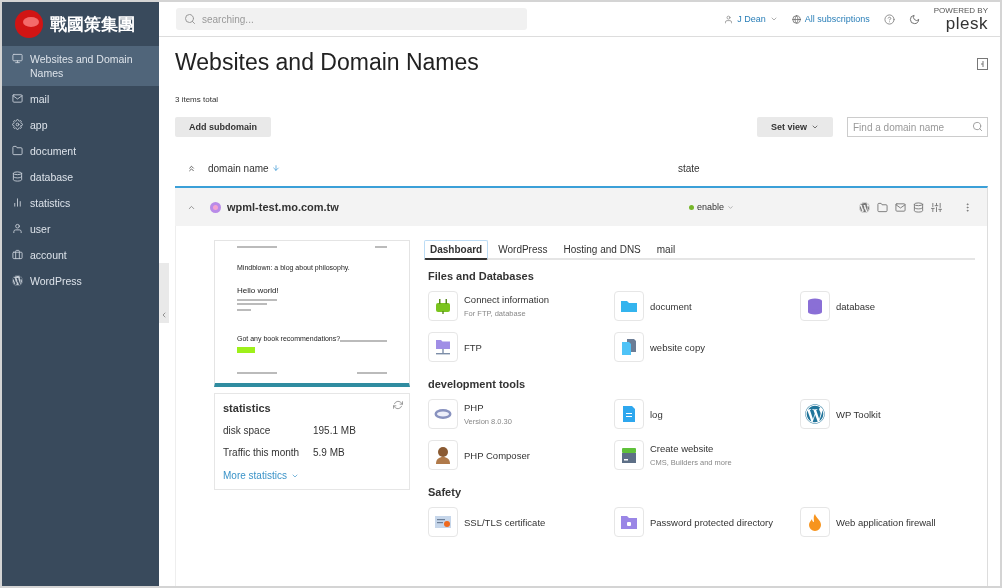 The height and width of the screenshot is (588, 1002). Describe the element at coordinates (215, 207) in the screenshot. I see `site-icon` at that location.